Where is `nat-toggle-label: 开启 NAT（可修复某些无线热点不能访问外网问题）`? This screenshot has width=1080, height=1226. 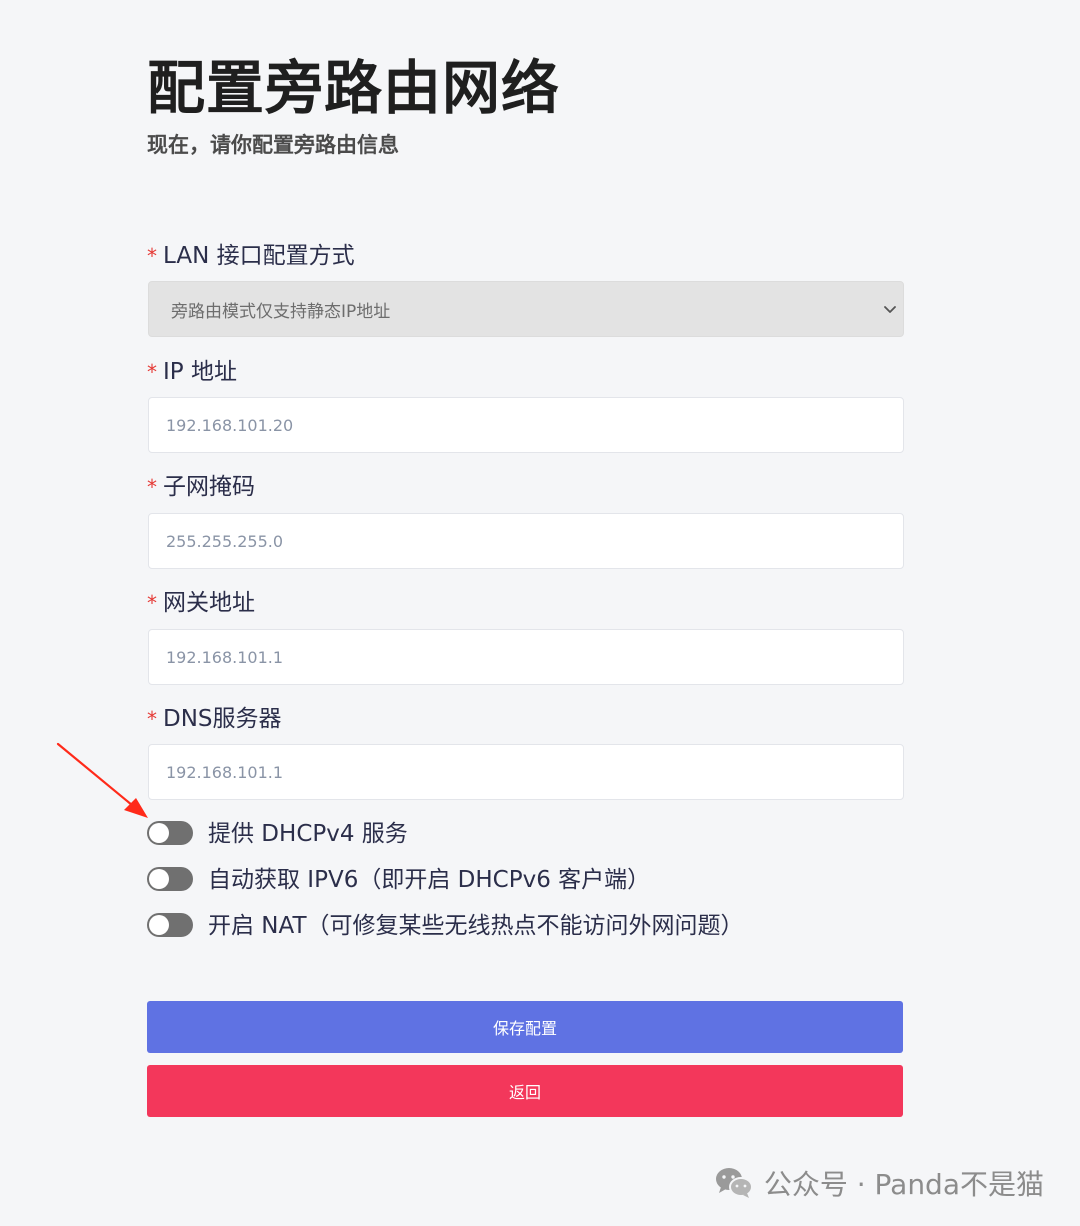 nat-toggle-label: 开启 NAT（可修复某些无线热点不能访问外网问题） is located at coordinates (476, 926).